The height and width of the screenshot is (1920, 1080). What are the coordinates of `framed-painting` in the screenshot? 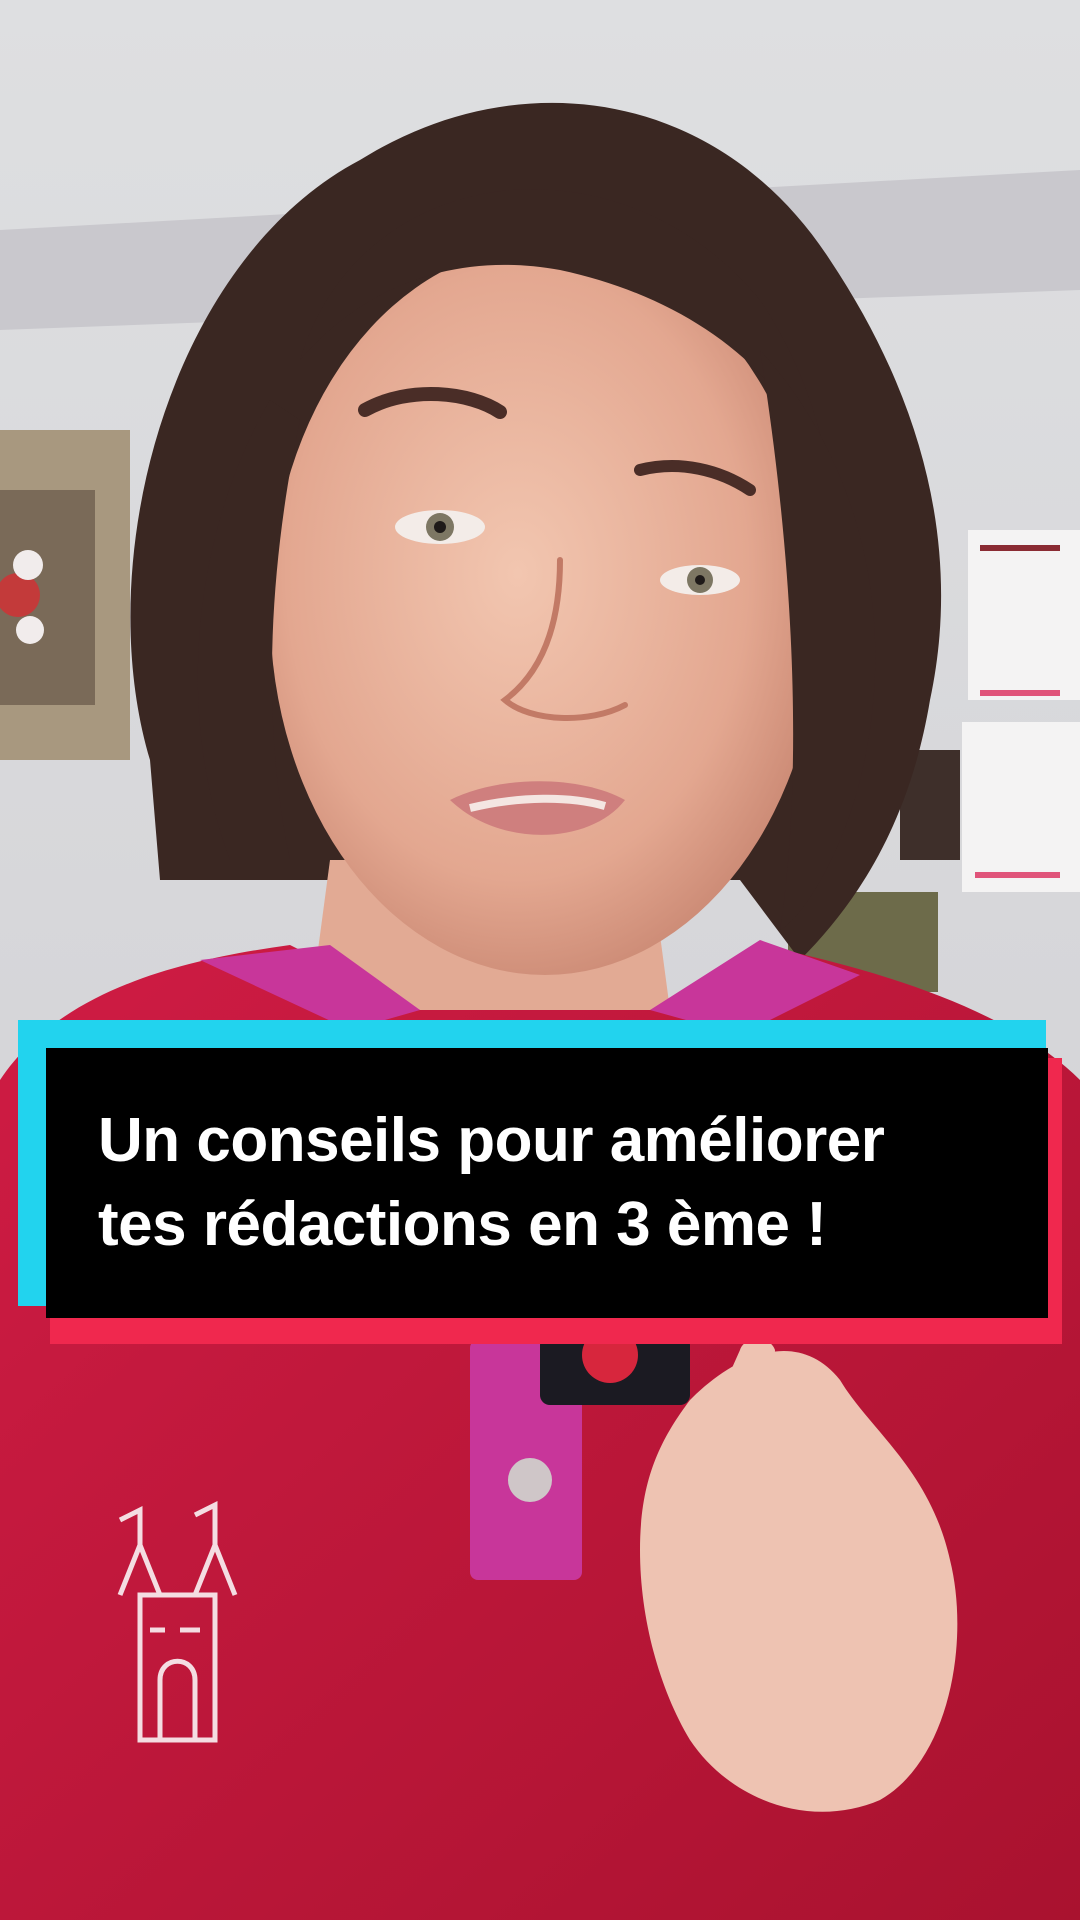 It's located at (65, 595).